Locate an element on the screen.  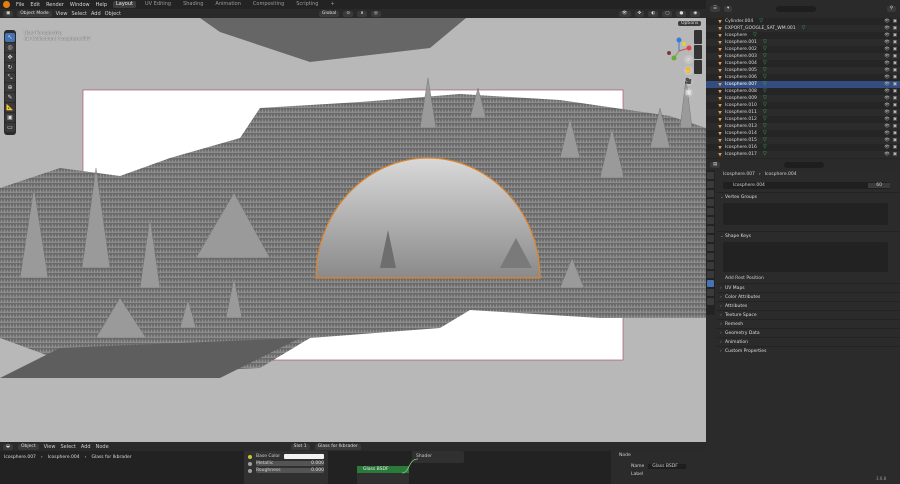
tab-animation: Animation is located at coordinates (228, 4).